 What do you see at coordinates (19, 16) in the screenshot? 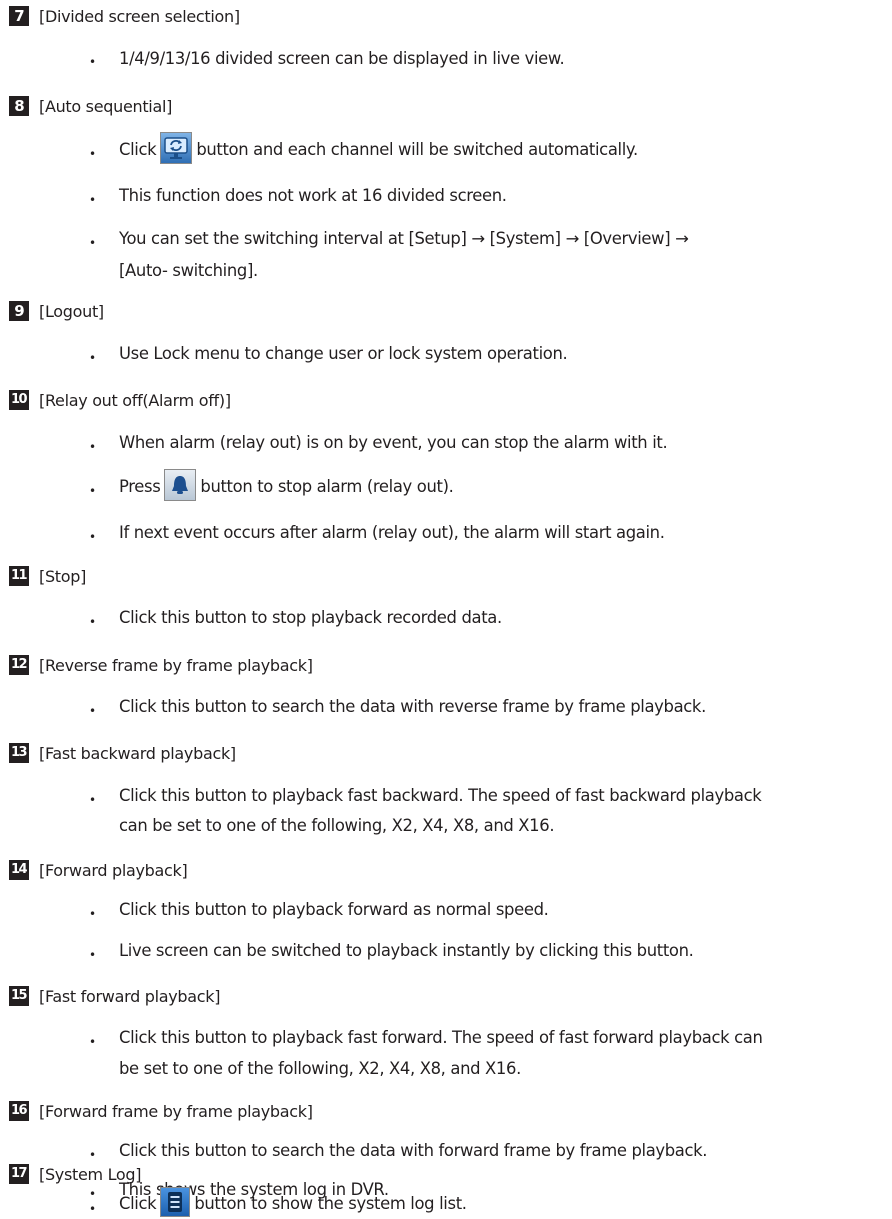
I see `section-number-badge: 7` at bounding box center [19, 16].